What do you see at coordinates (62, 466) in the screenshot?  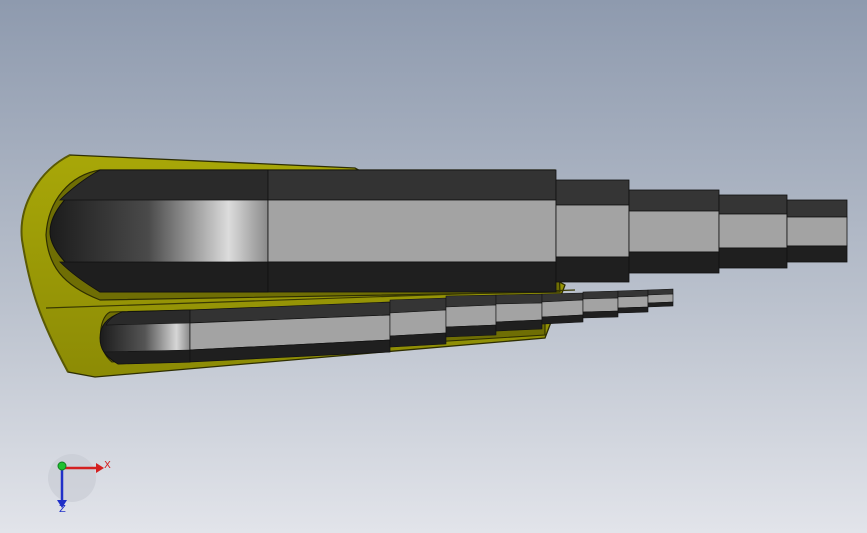 I see `y-axis-dot-icon` at bounding box center [62, 466].